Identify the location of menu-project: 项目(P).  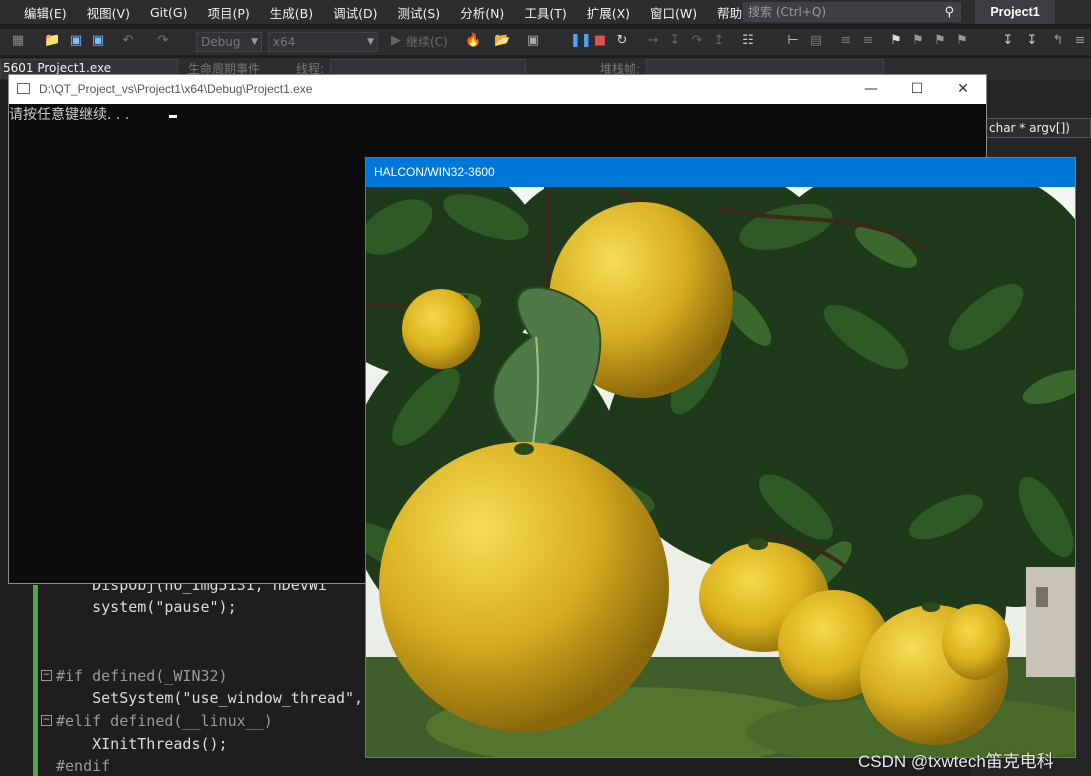
(228, 12).